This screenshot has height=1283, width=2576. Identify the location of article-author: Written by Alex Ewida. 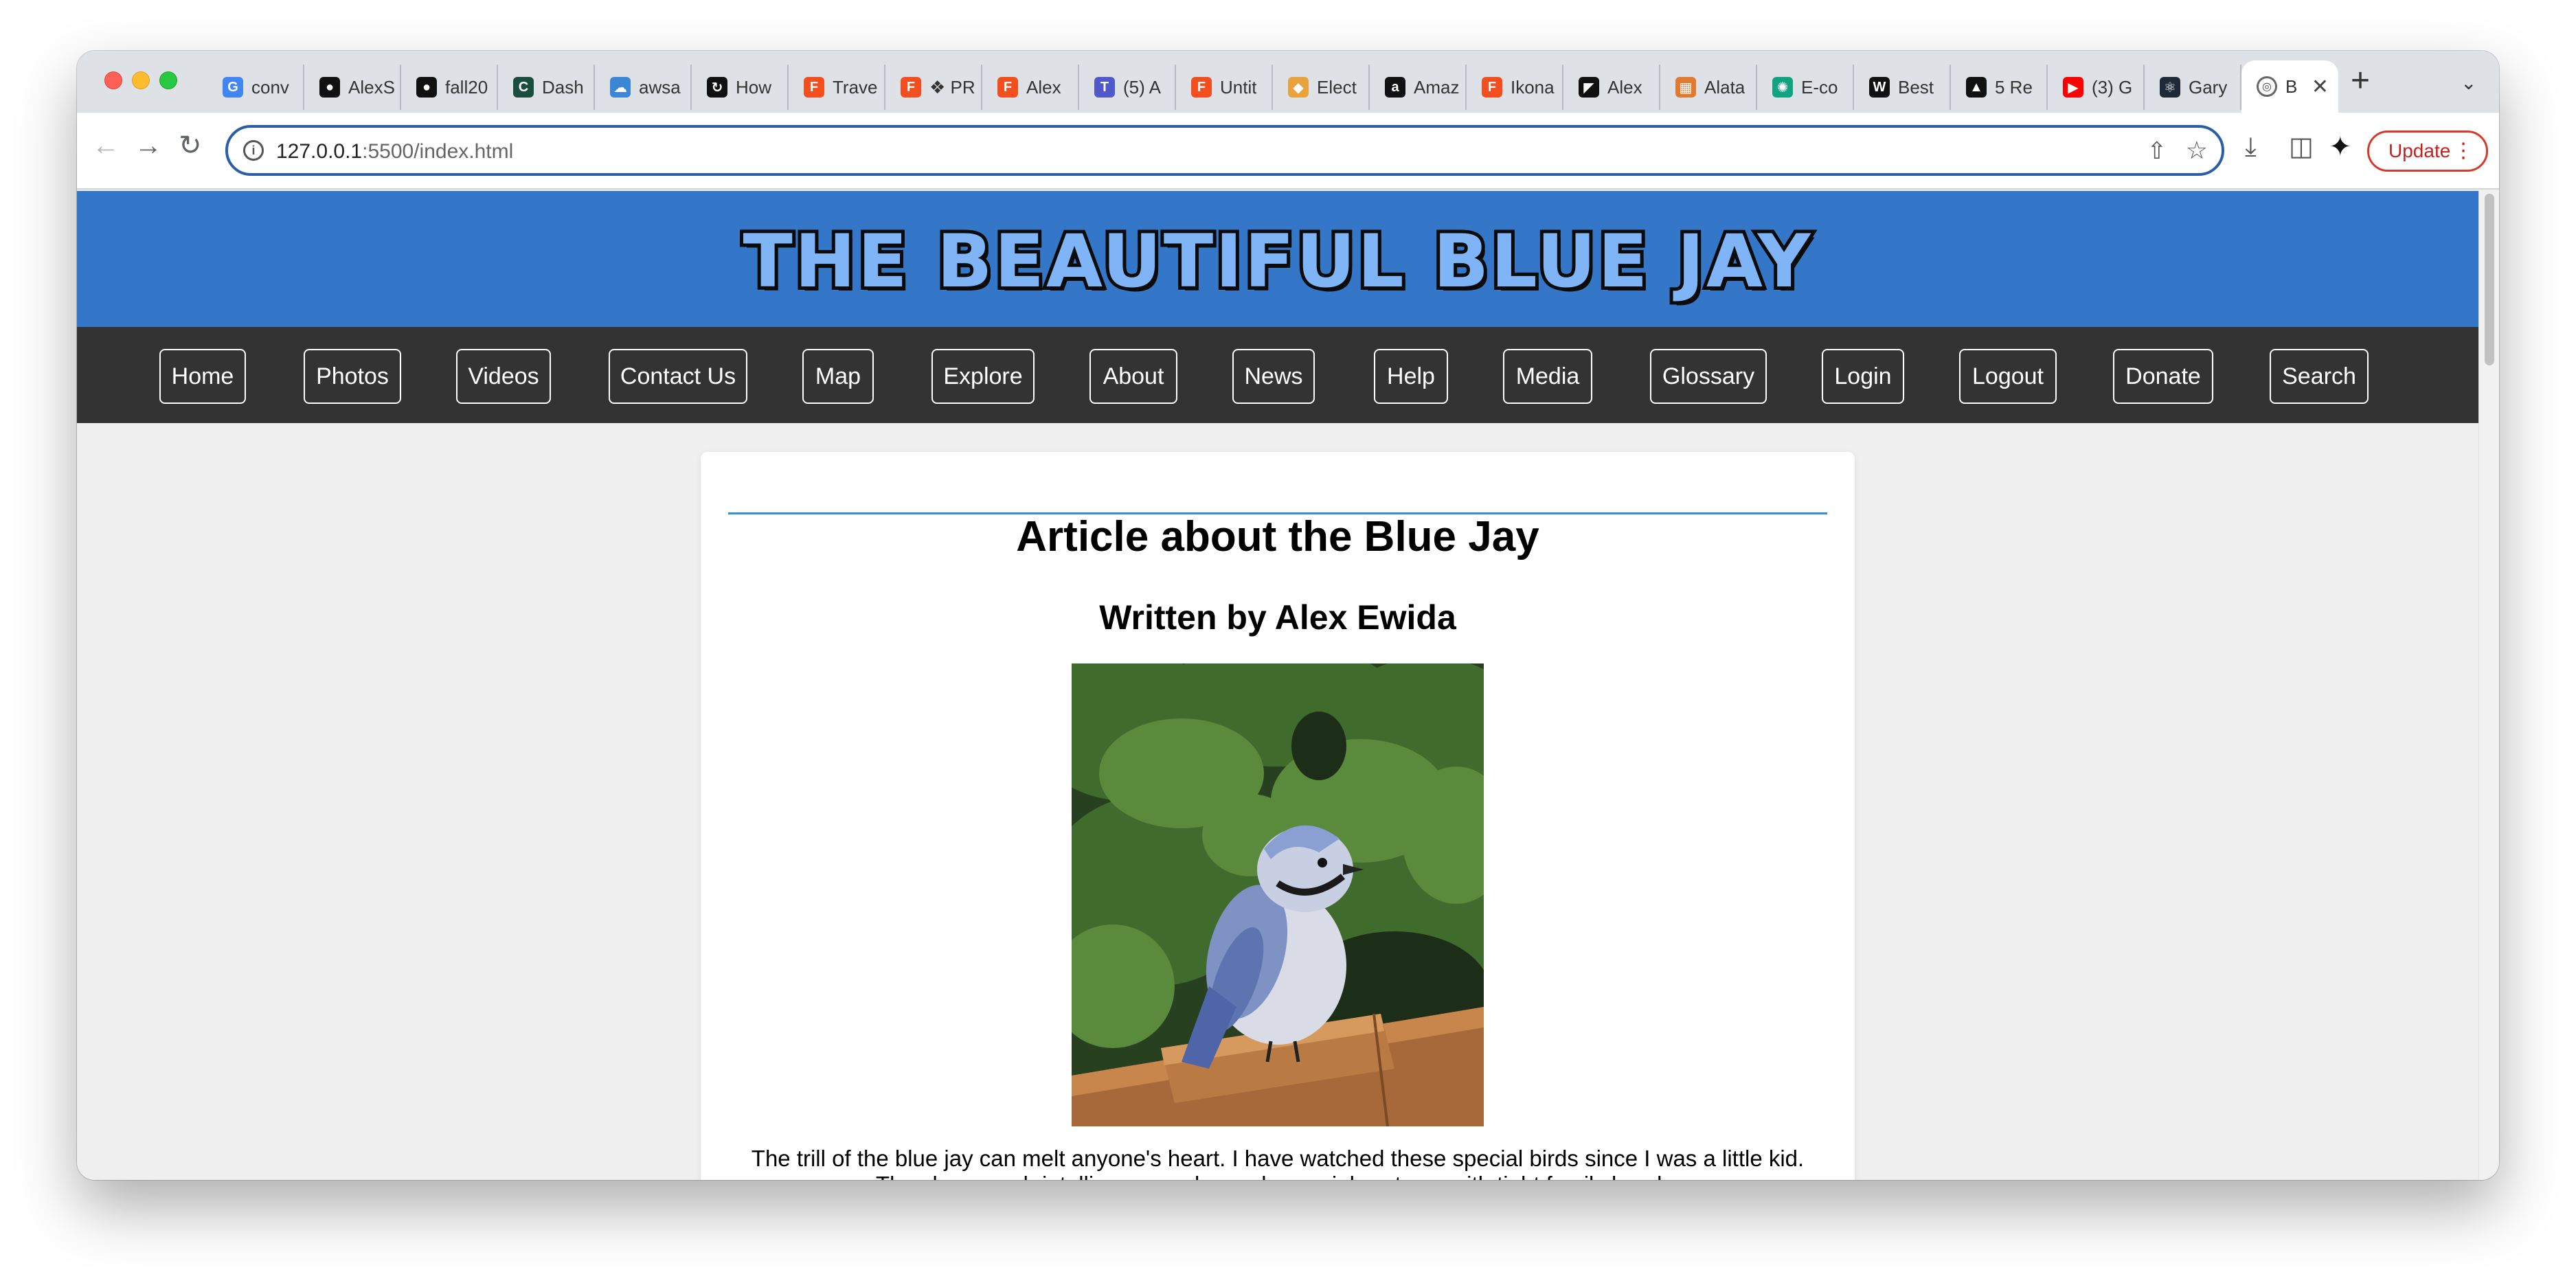
(1277, 617).